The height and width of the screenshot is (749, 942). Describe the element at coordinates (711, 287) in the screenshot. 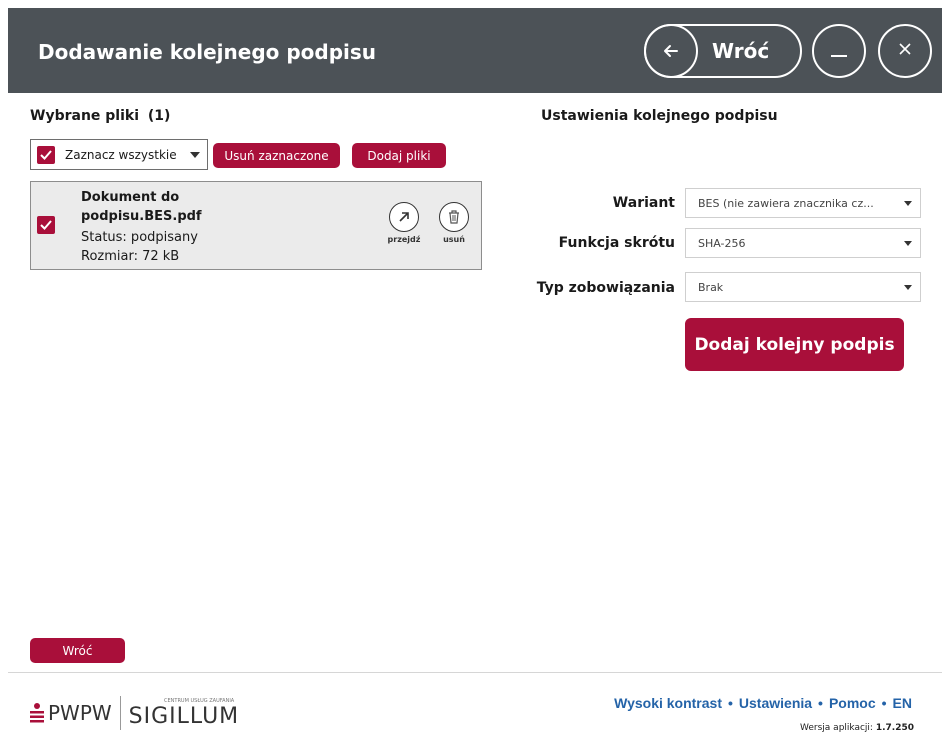

I see `commitment-type-value: Brak` at that location.